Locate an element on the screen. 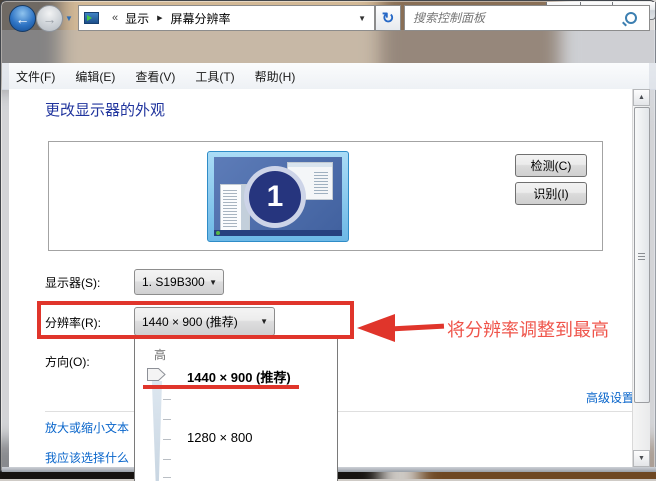 The width and height of the screenshot is (656, 481). annotation-highlight-rectangle is located at coordinates (195, 320).